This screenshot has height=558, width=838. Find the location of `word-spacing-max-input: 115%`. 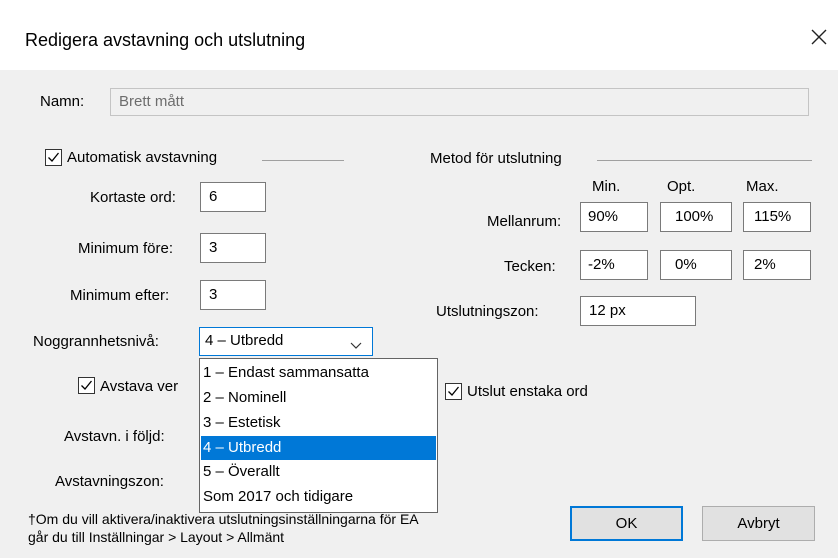

word-spacing-max-input: 115% is located at coordinates (777, 217).